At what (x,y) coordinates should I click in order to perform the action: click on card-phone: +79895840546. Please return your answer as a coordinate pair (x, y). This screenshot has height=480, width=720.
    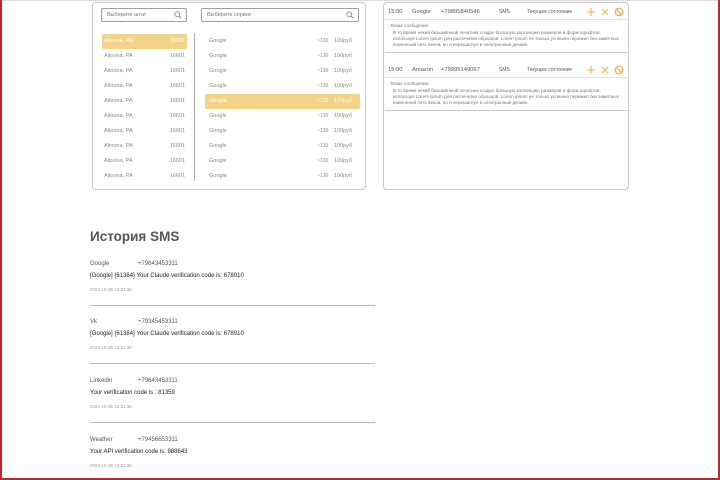
    Looking at the image, I should click on (460, 12).